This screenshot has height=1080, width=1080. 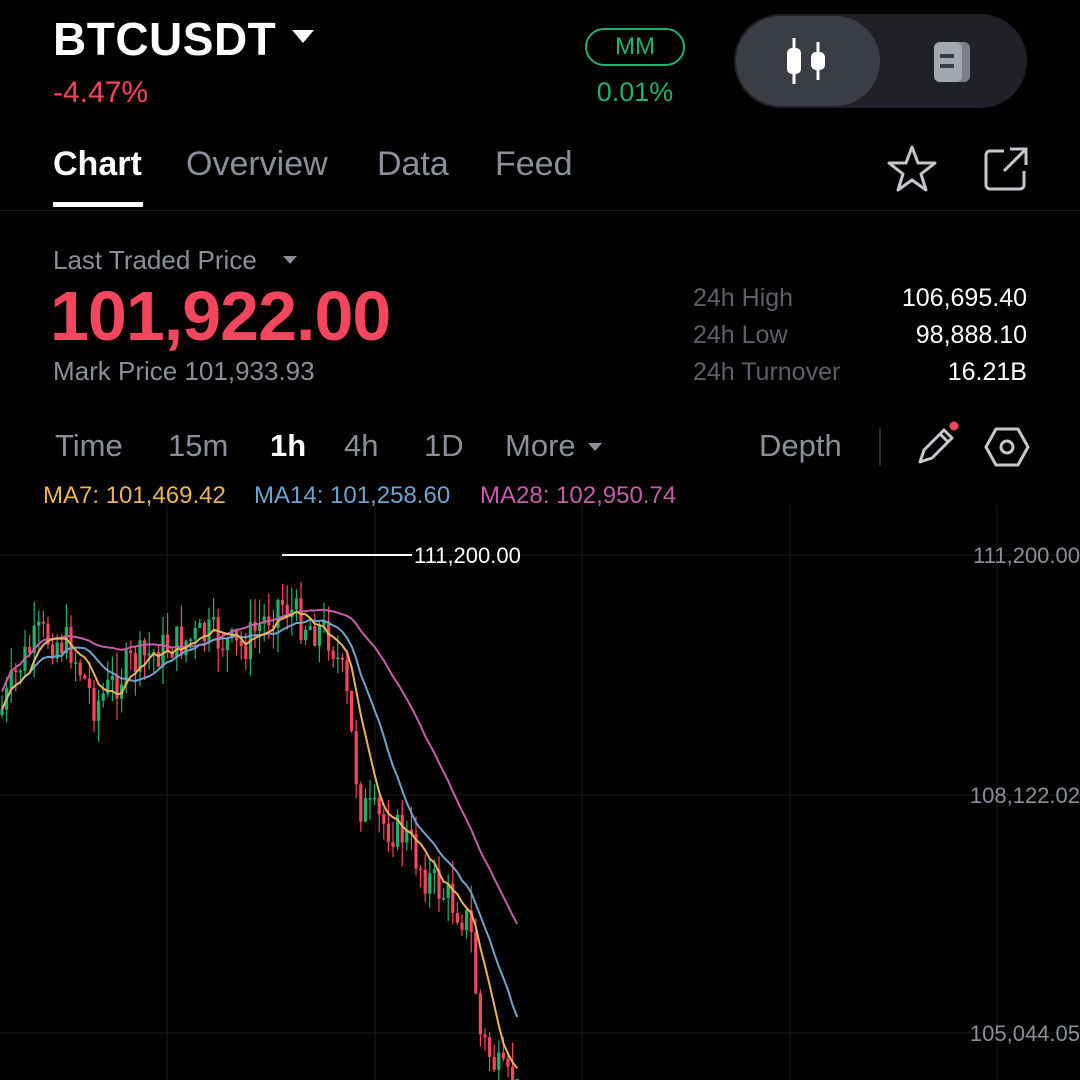 I want to click on high-marker-line, so click(x=347, y=555).